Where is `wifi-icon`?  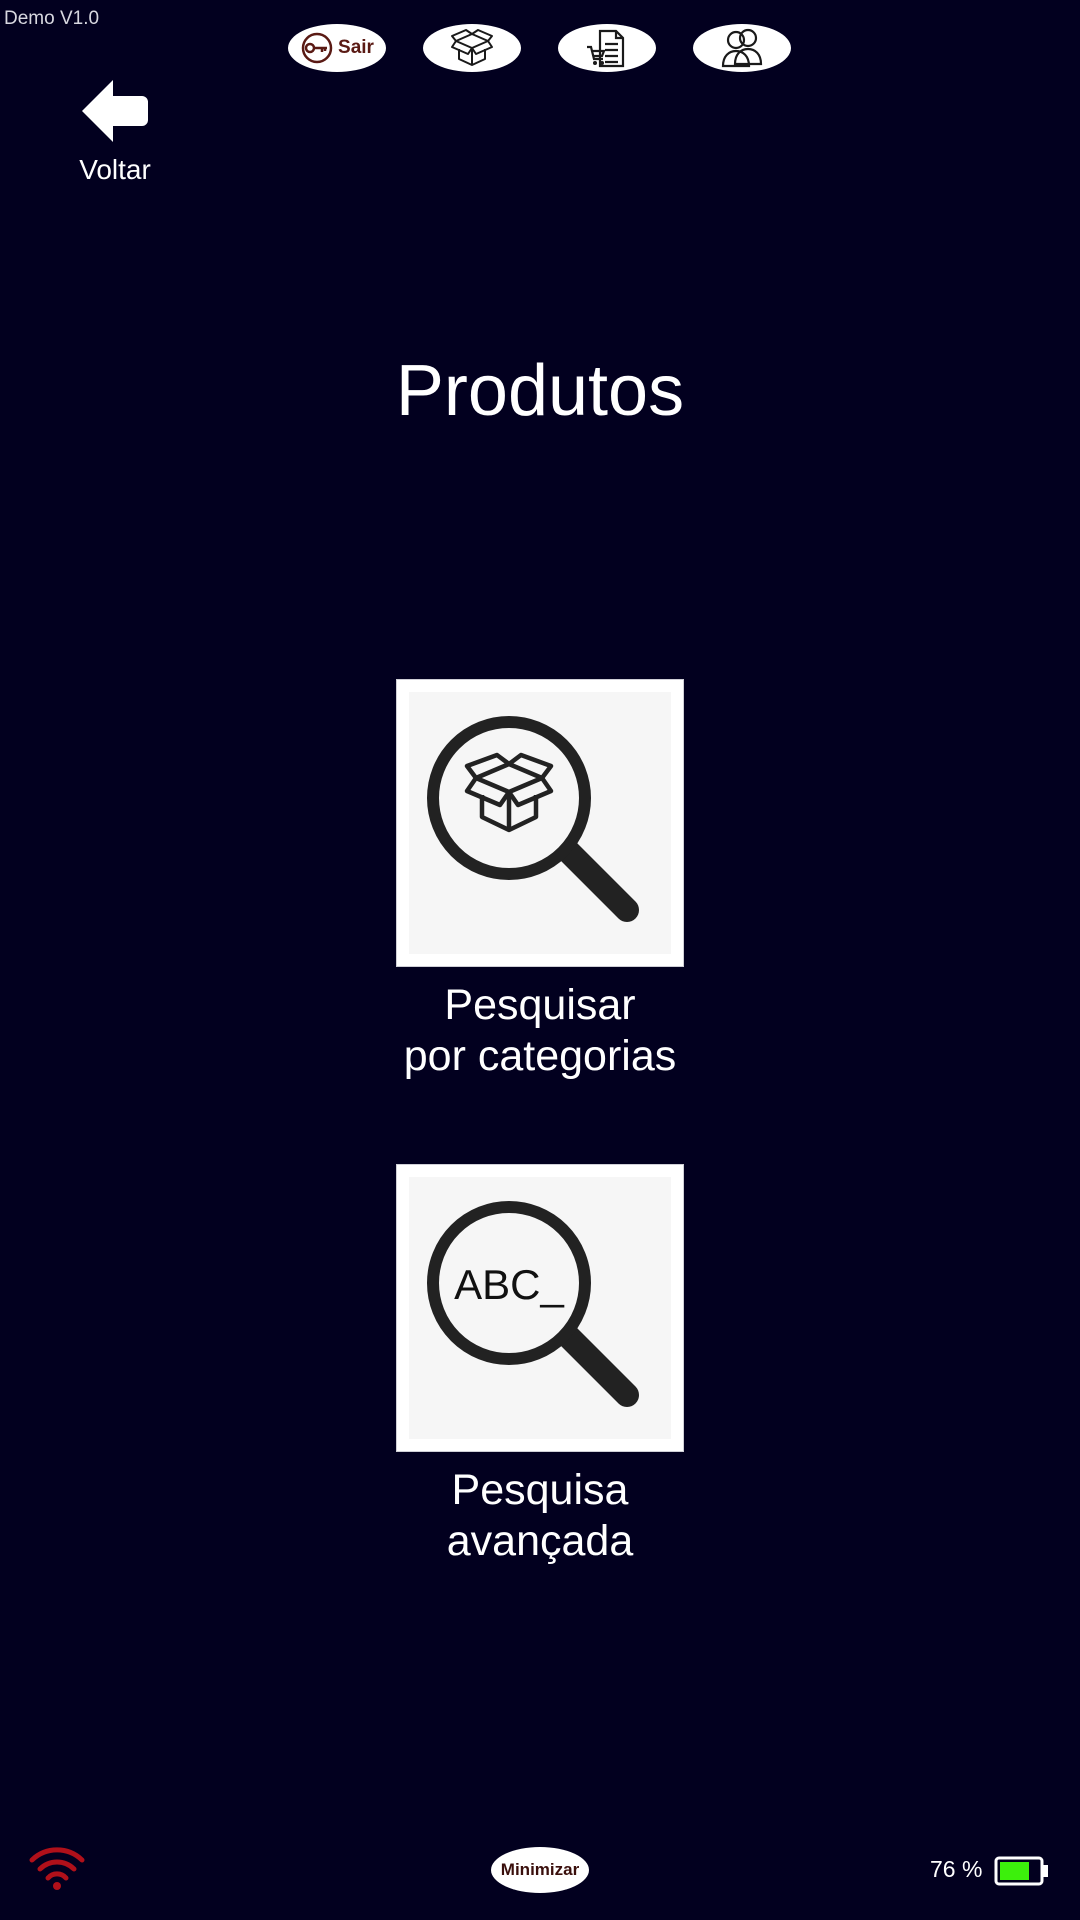 wifi-icon is located at coordinates (57, 1868).